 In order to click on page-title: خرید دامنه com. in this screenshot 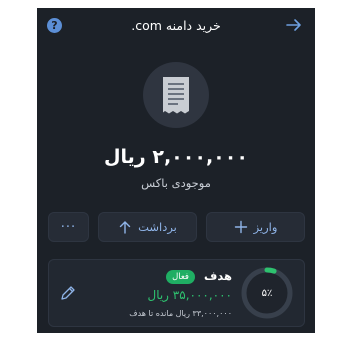, I will do `click(176, 25)`.